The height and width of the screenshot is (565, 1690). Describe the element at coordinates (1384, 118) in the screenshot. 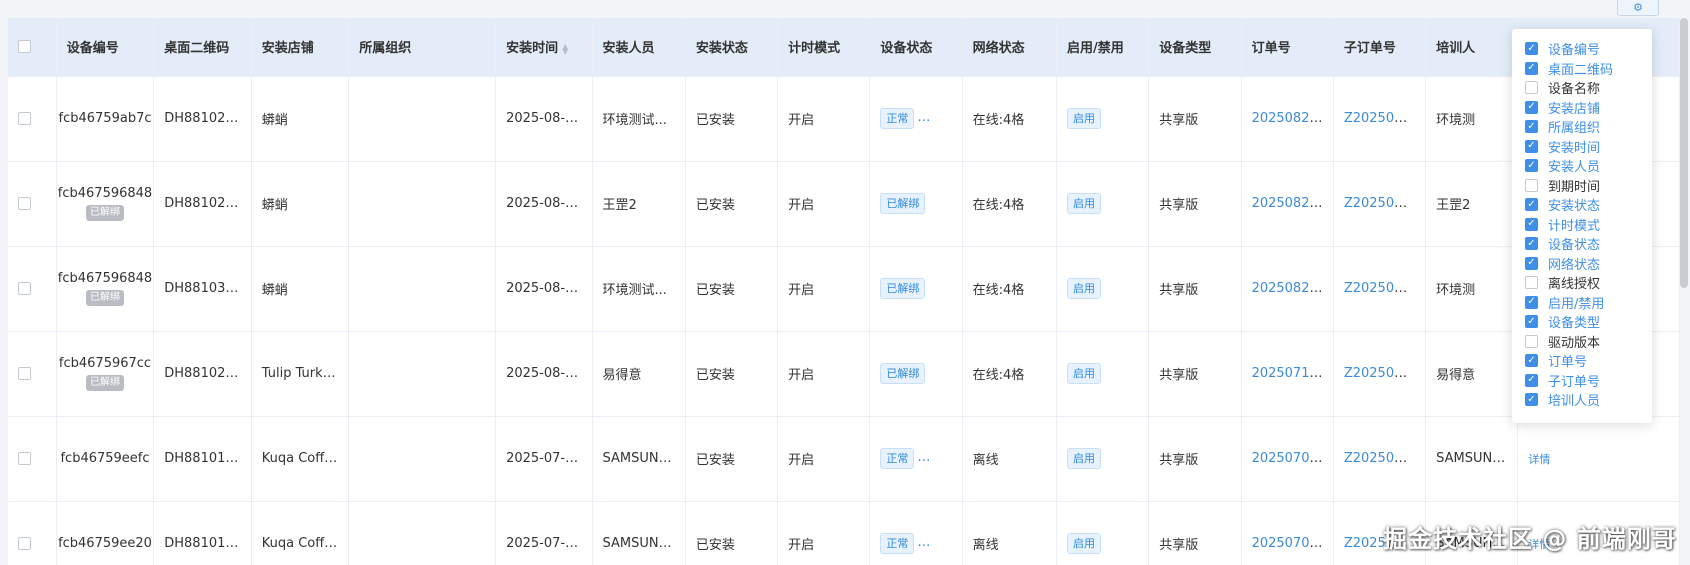

I see `cell-sub-order-no-text: Z2025082906` at that location.